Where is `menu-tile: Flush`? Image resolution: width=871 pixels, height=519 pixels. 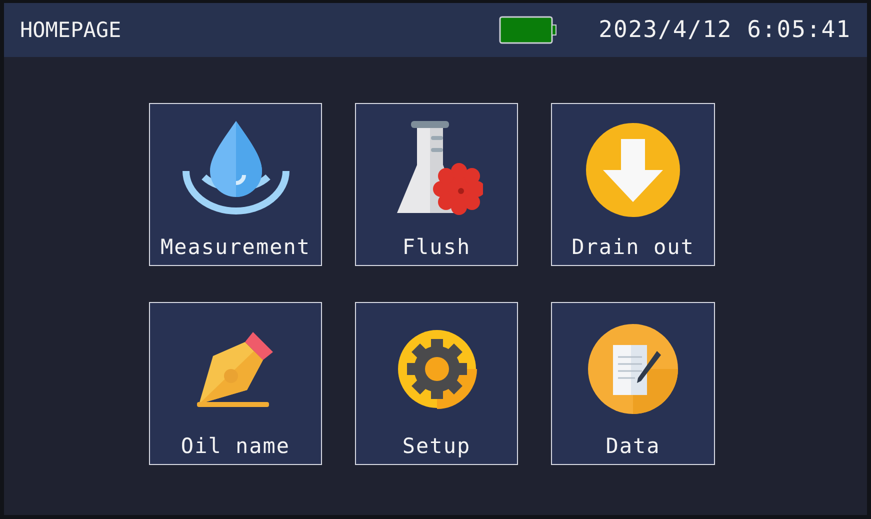 menu-tile: Flush is located at coordinates (436, 184).